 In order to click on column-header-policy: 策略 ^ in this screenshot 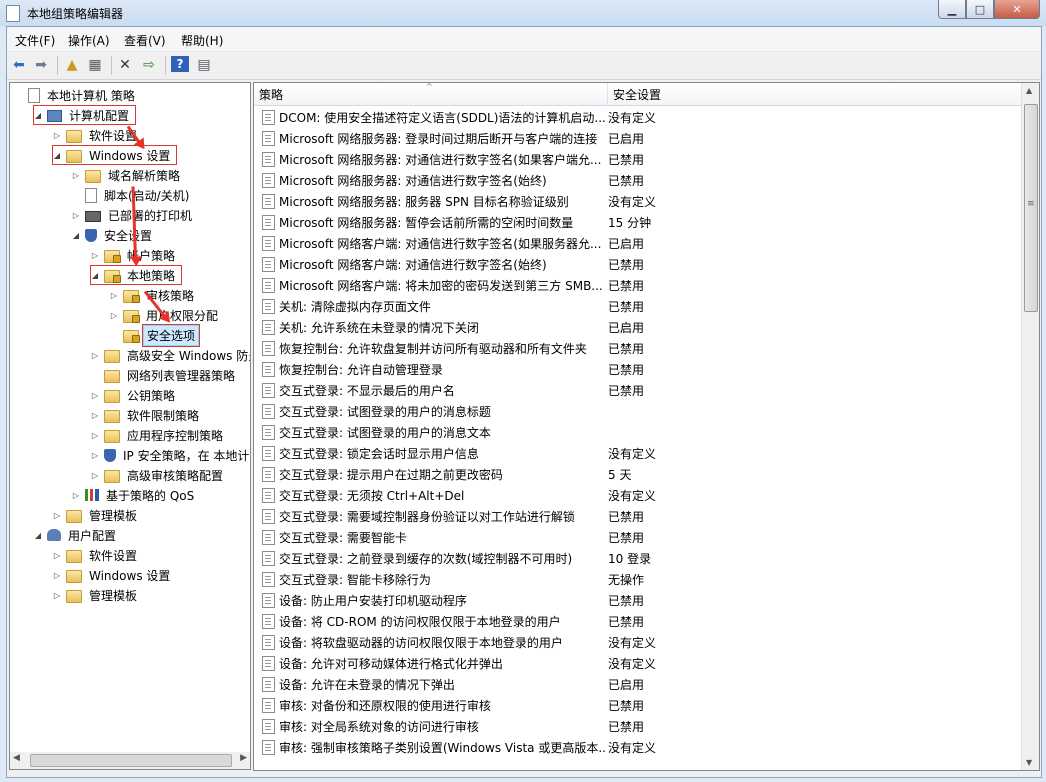, I will do `click(431, 94)`.